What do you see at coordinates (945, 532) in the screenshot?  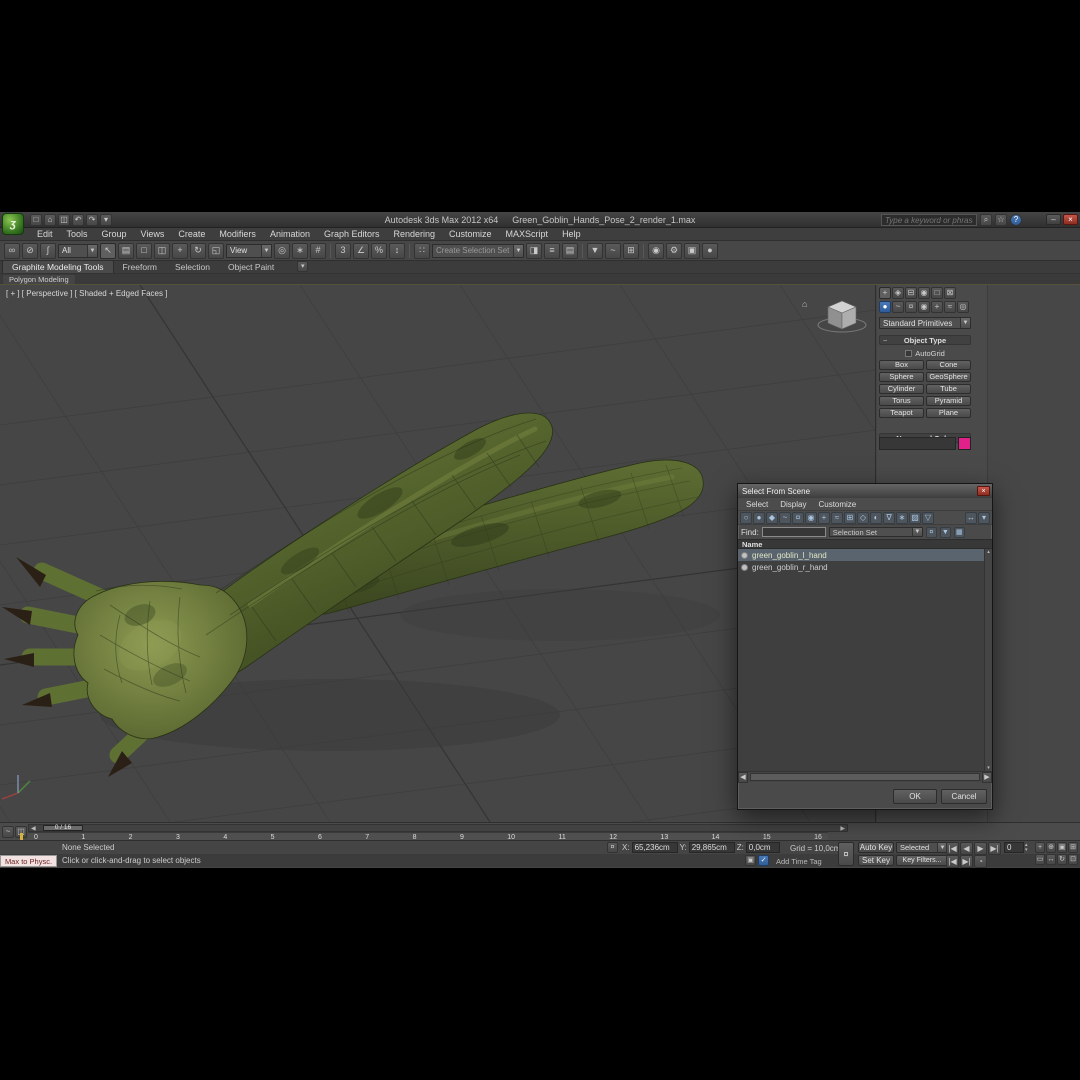 I see `filter-combinations-icon: ▼` at bounding box center [945, 532].